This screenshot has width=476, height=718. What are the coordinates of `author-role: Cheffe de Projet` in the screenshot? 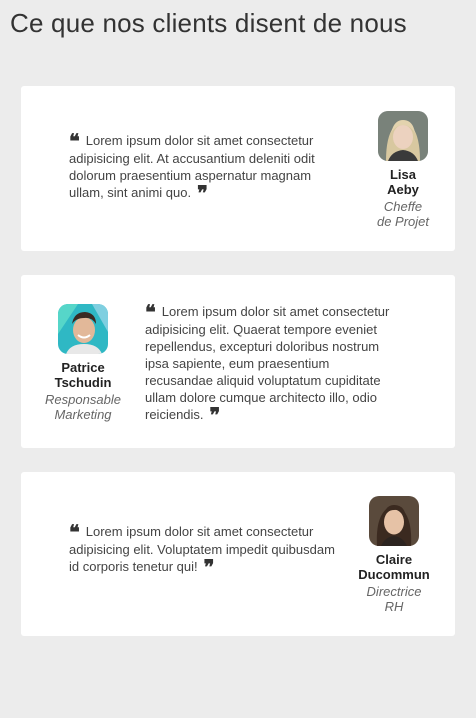 It's located at (403, 214).